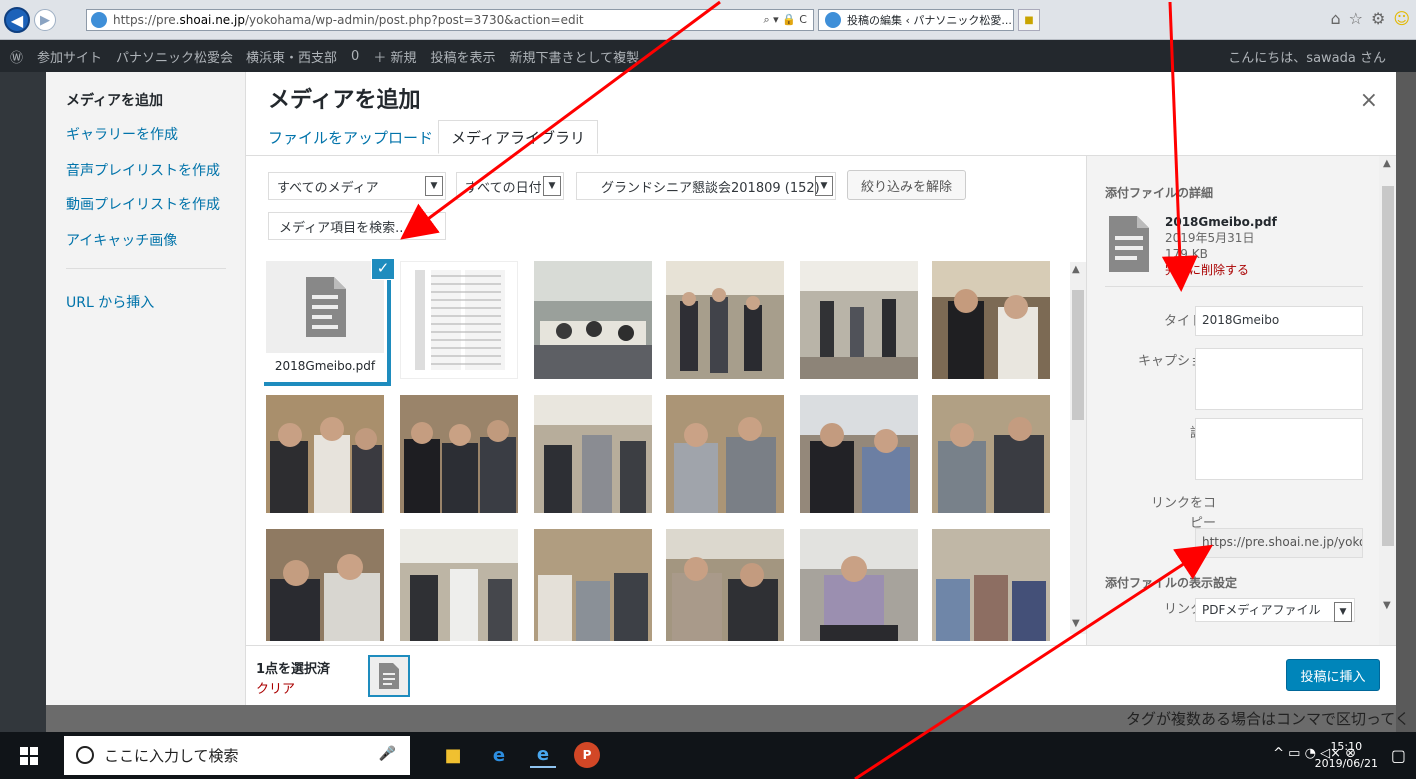 The height and width of the screenshot is (779, 1416). What do you see at coordinates (212, 20) in the screenshot?
I see `url-host: shoai.ne.jp` at bounding box center [212, 20].